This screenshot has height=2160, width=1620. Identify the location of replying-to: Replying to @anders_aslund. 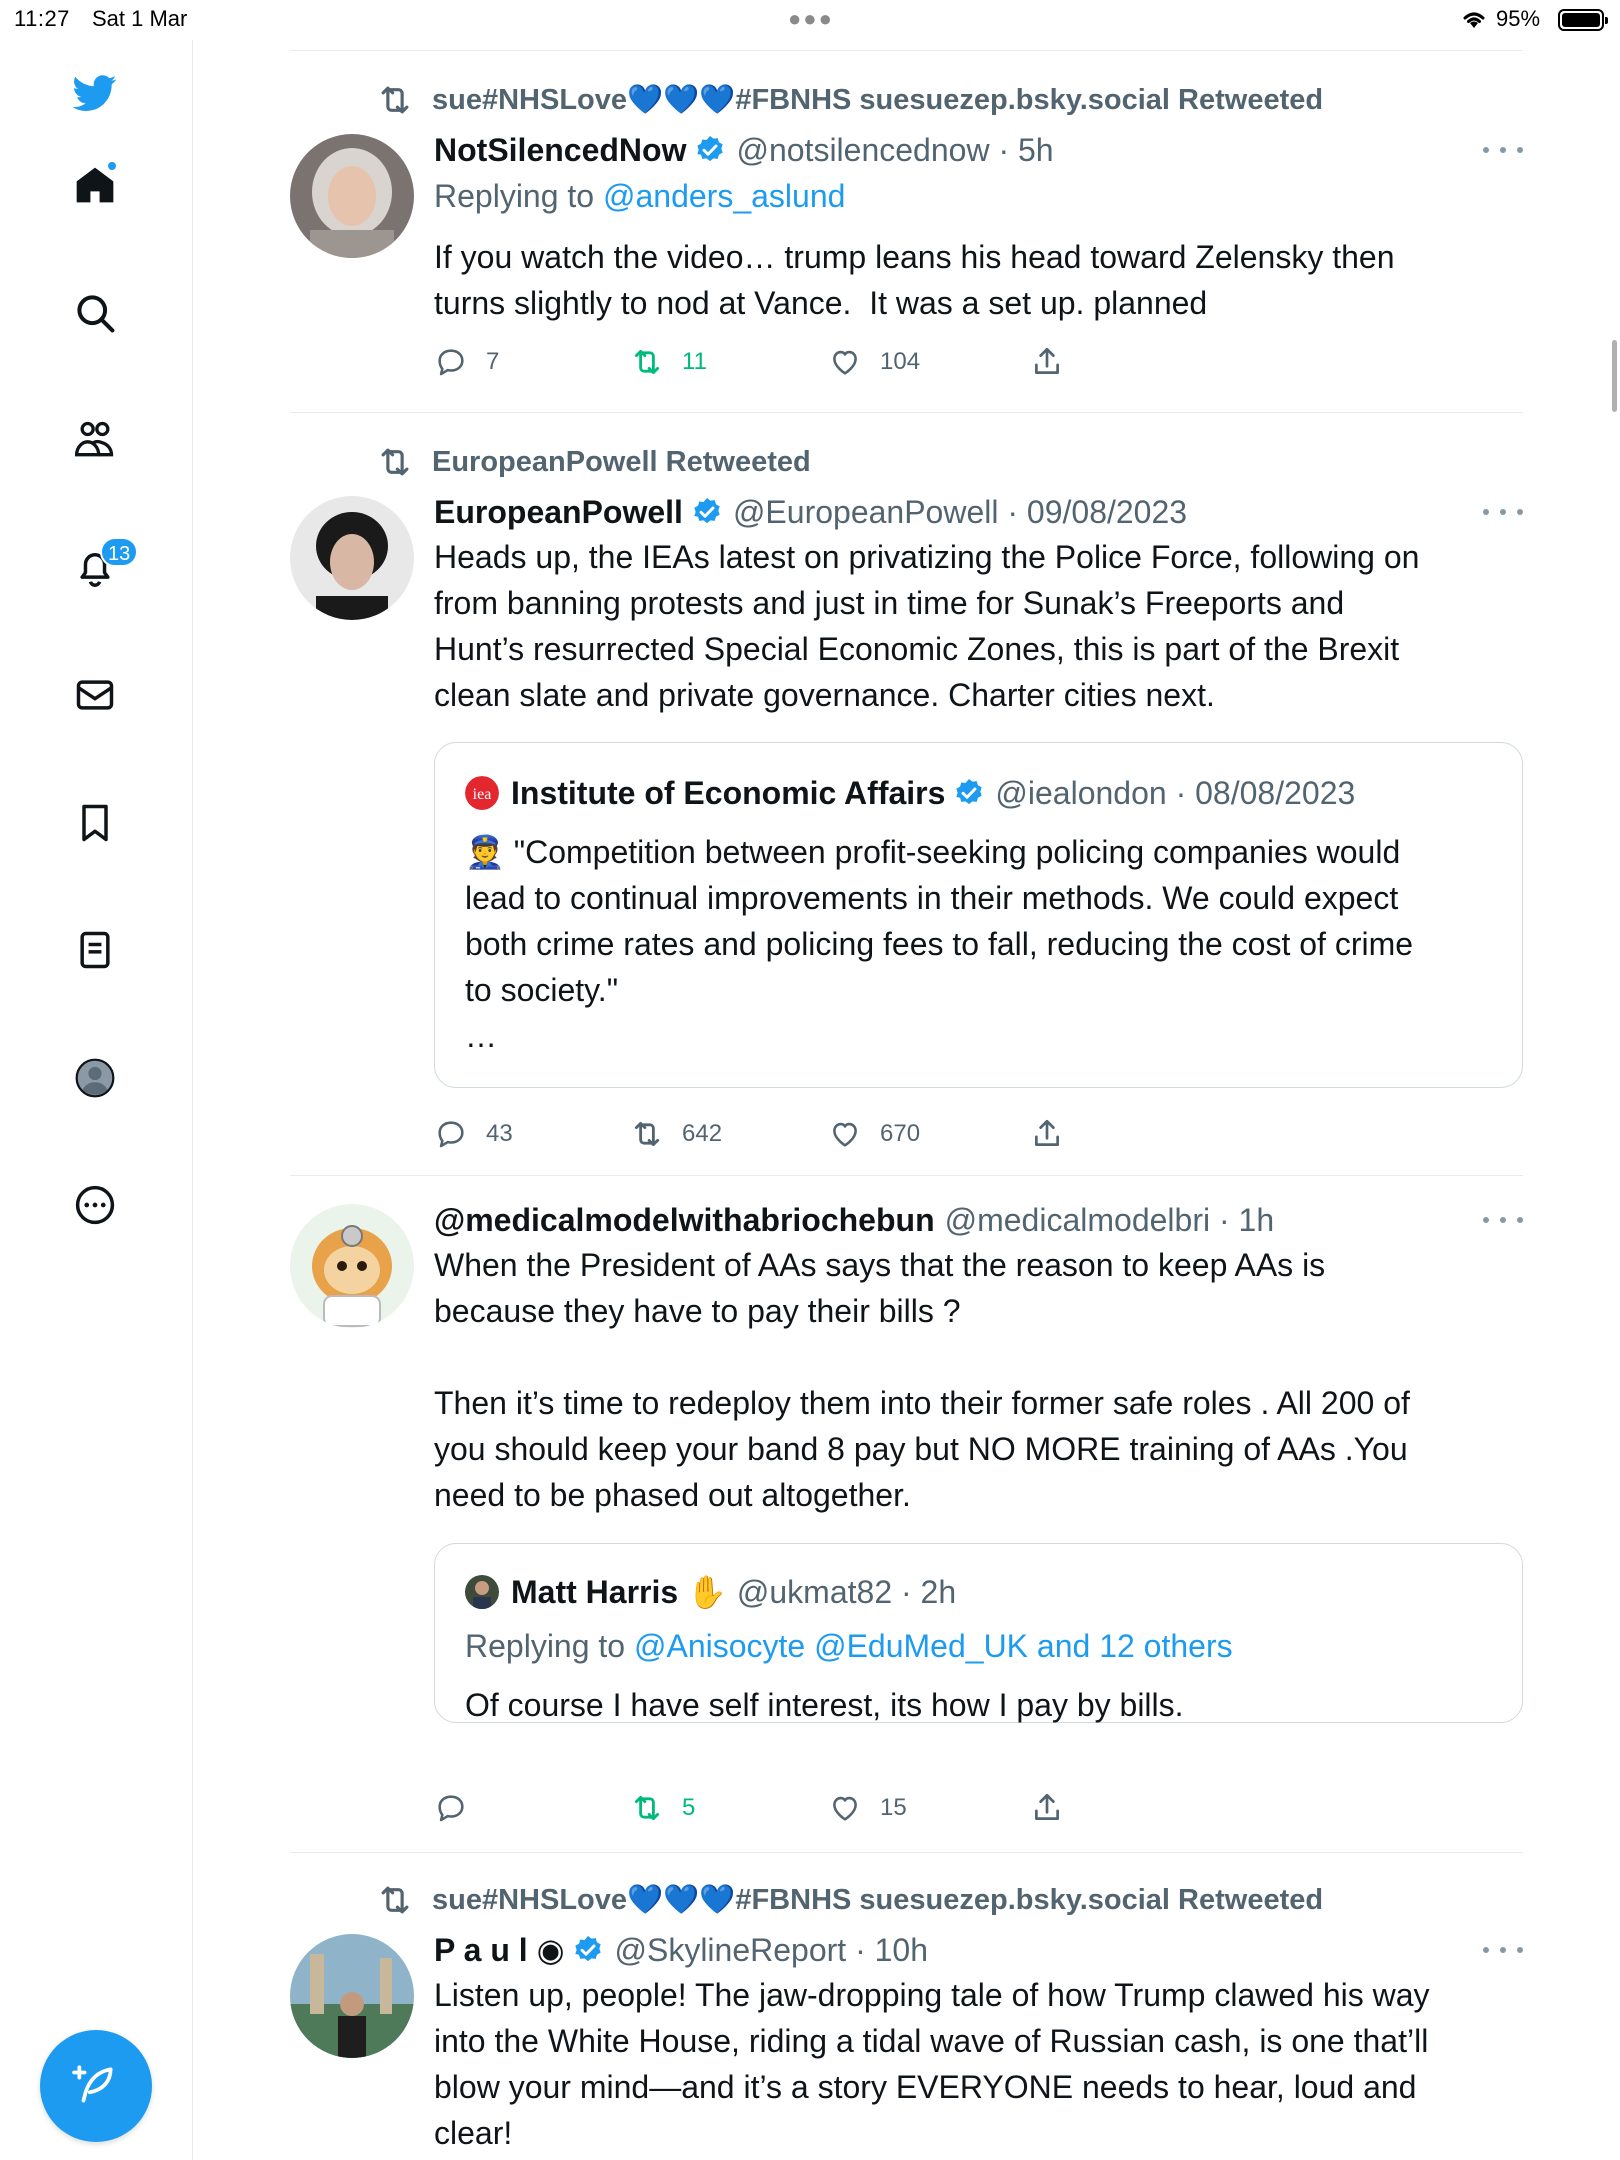
(639, 196).